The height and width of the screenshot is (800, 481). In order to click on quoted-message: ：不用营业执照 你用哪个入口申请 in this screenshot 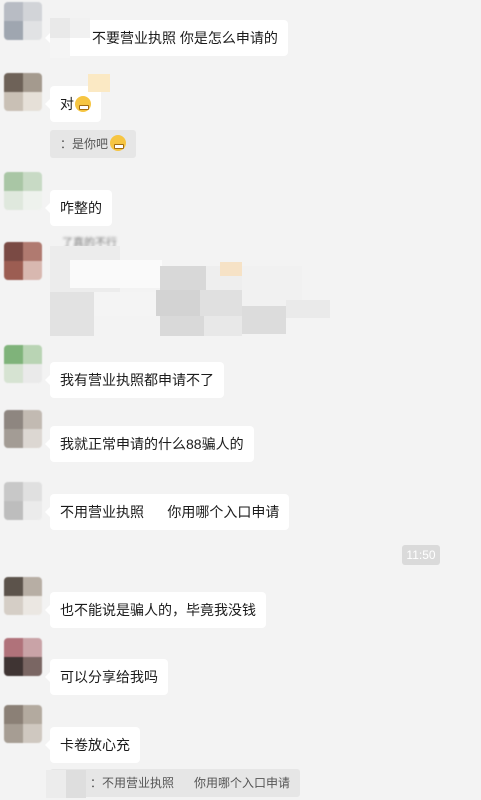, I will do `click(175, 783)`.